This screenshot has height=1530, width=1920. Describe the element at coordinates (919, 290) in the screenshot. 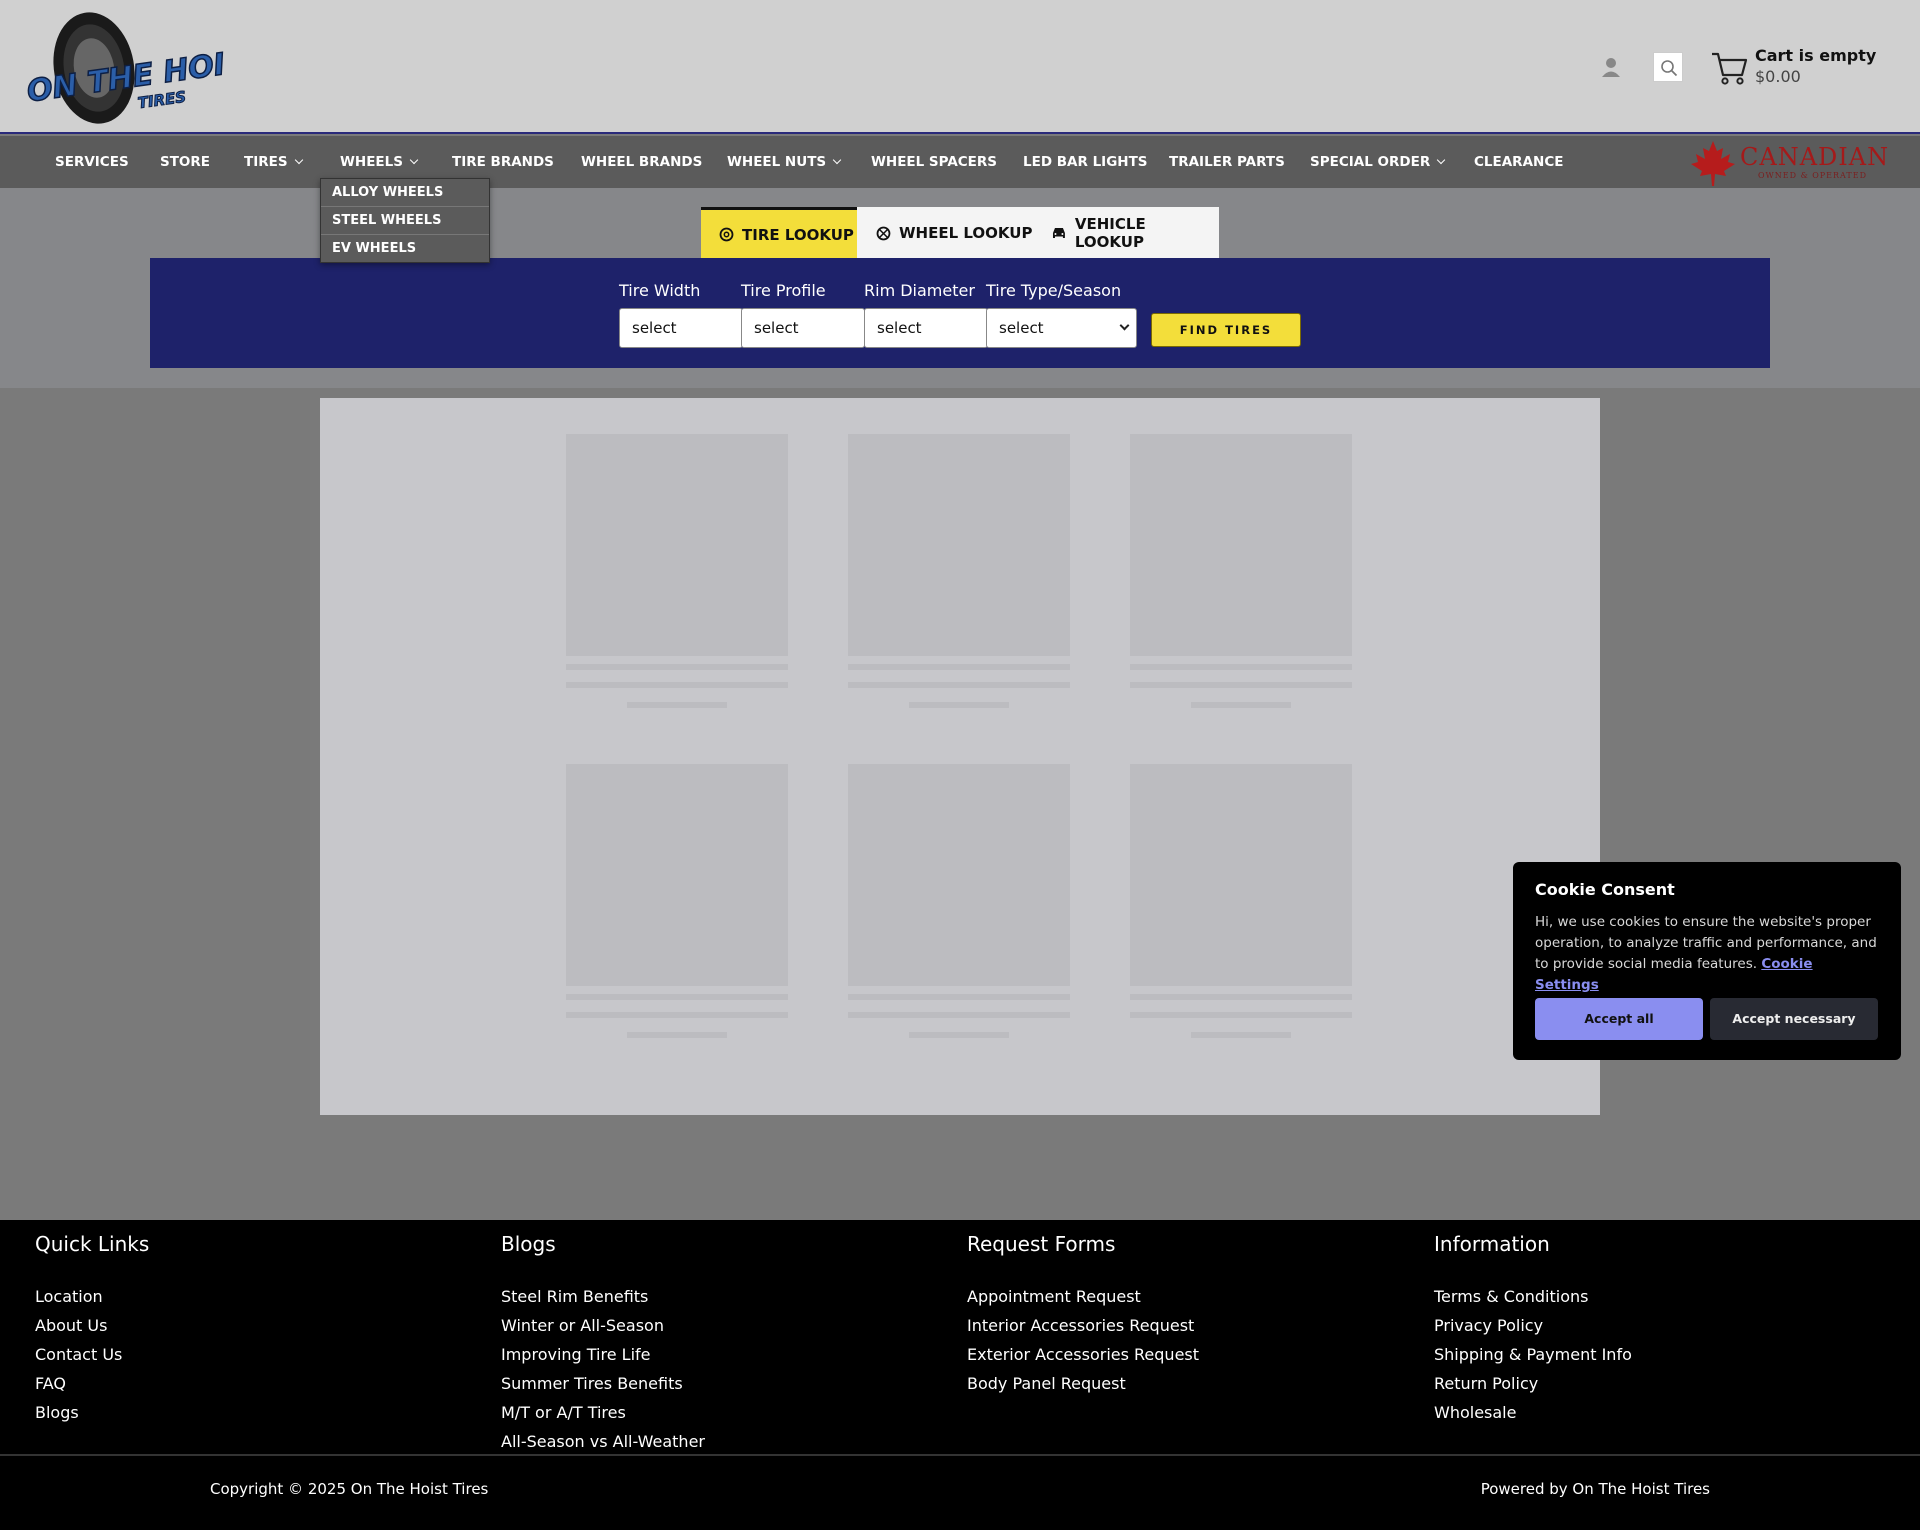

I see `rim-diameter-label: Rim Diameter` at that location.